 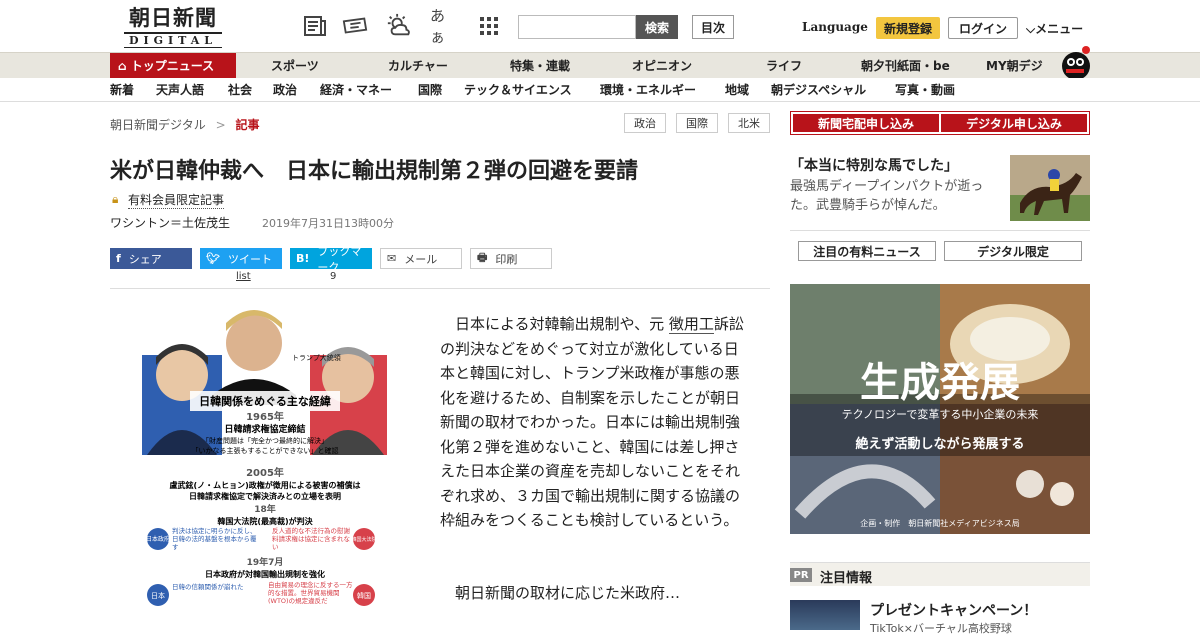 What do you see at coordinates (264, 429) in the screenshot?
I see `figure-t1965: 日韓請求権協定締結` at bounding box center [264, 429].